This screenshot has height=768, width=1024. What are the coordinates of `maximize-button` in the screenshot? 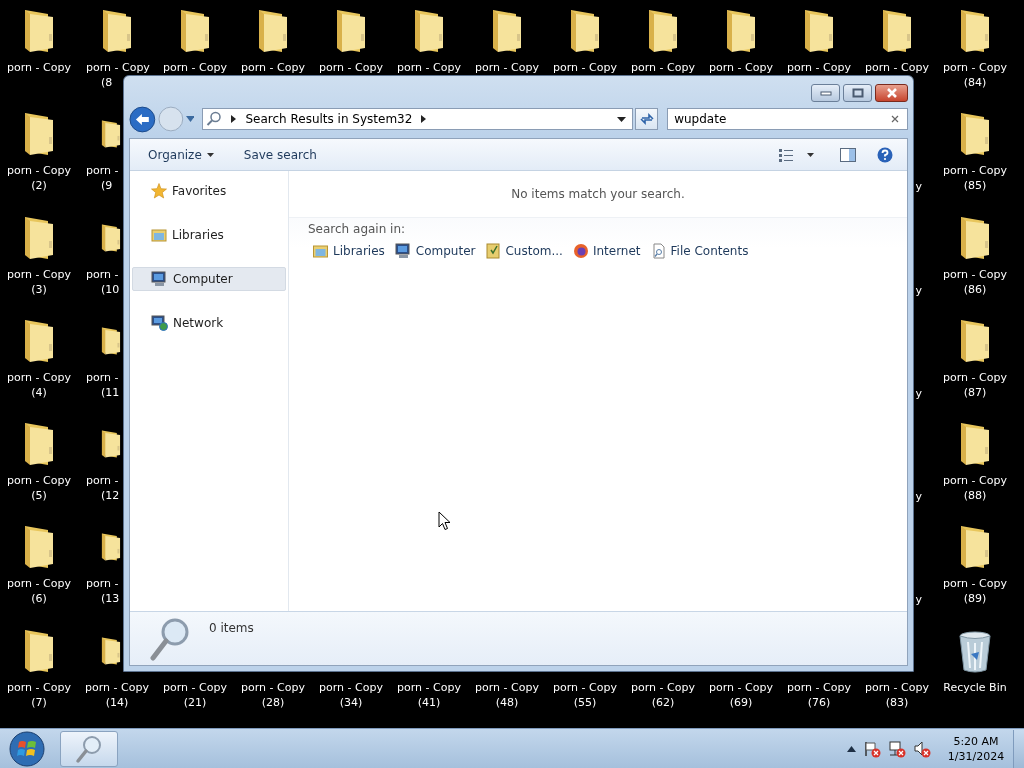 It's located at (857, 93).